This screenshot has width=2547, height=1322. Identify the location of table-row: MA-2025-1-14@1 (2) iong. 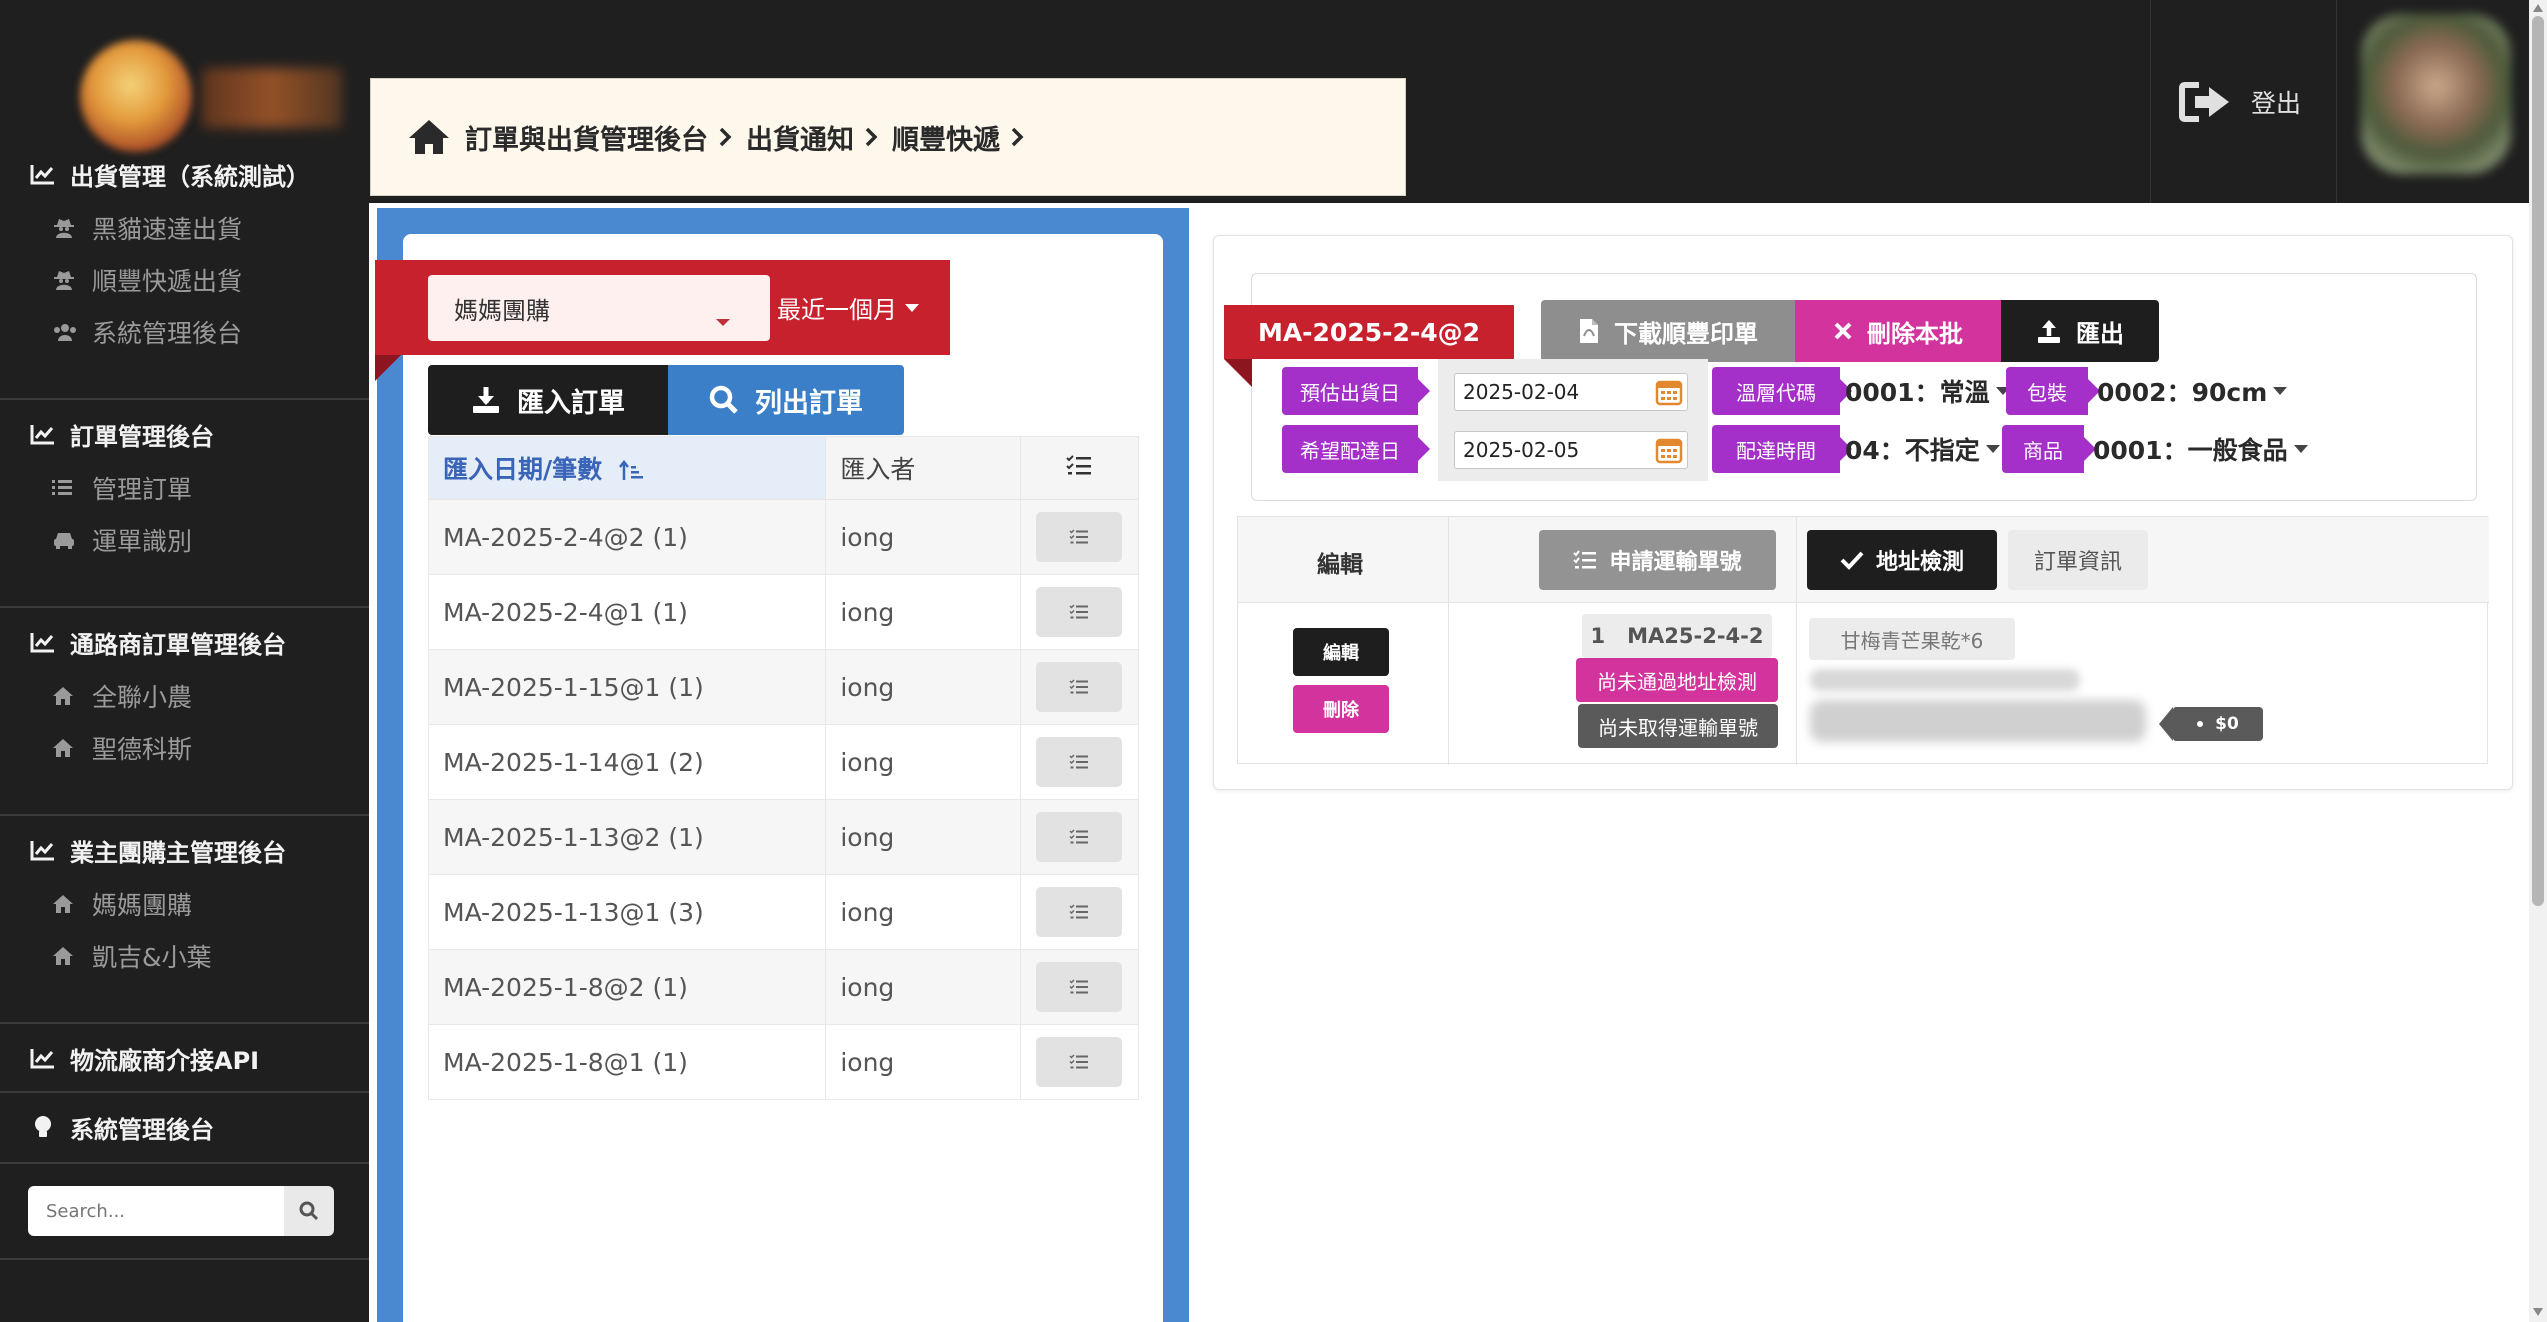
(783, 762).